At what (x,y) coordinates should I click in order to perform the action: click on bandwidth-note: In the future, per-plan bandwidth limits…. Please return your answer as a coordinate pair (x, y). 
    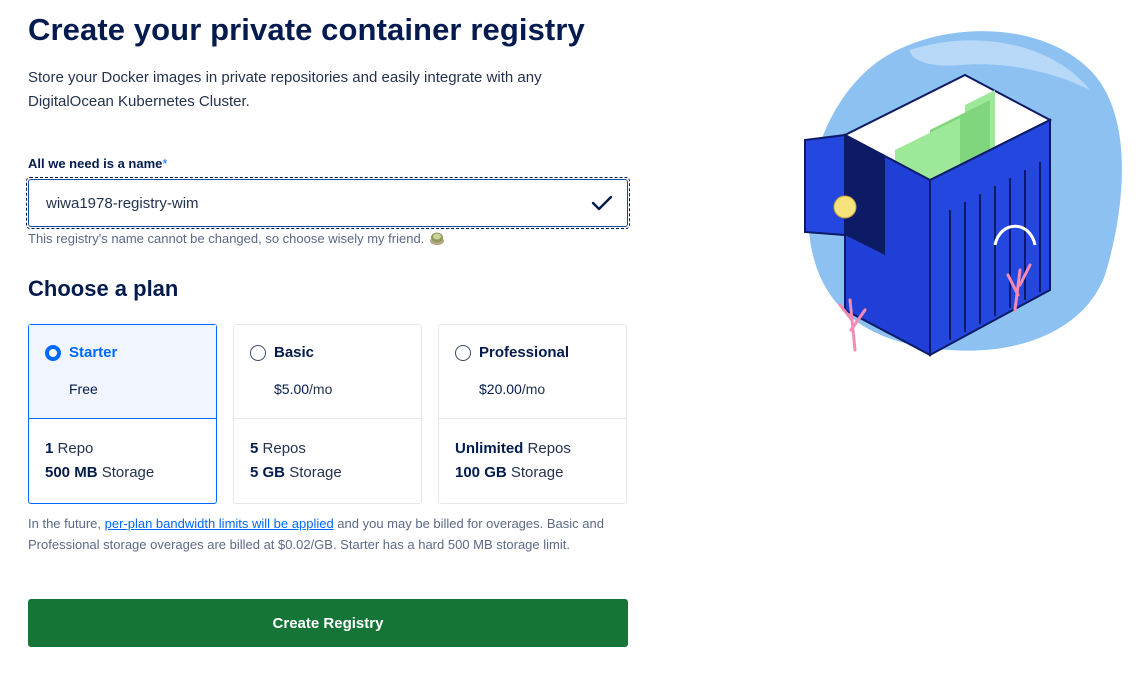
    Looking at the image, I should click on (328, 534).